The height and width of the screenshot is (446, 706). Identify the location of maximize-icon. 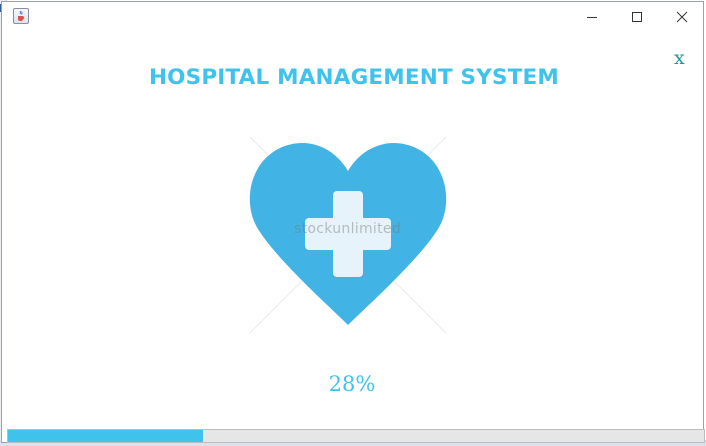
(637, 17).